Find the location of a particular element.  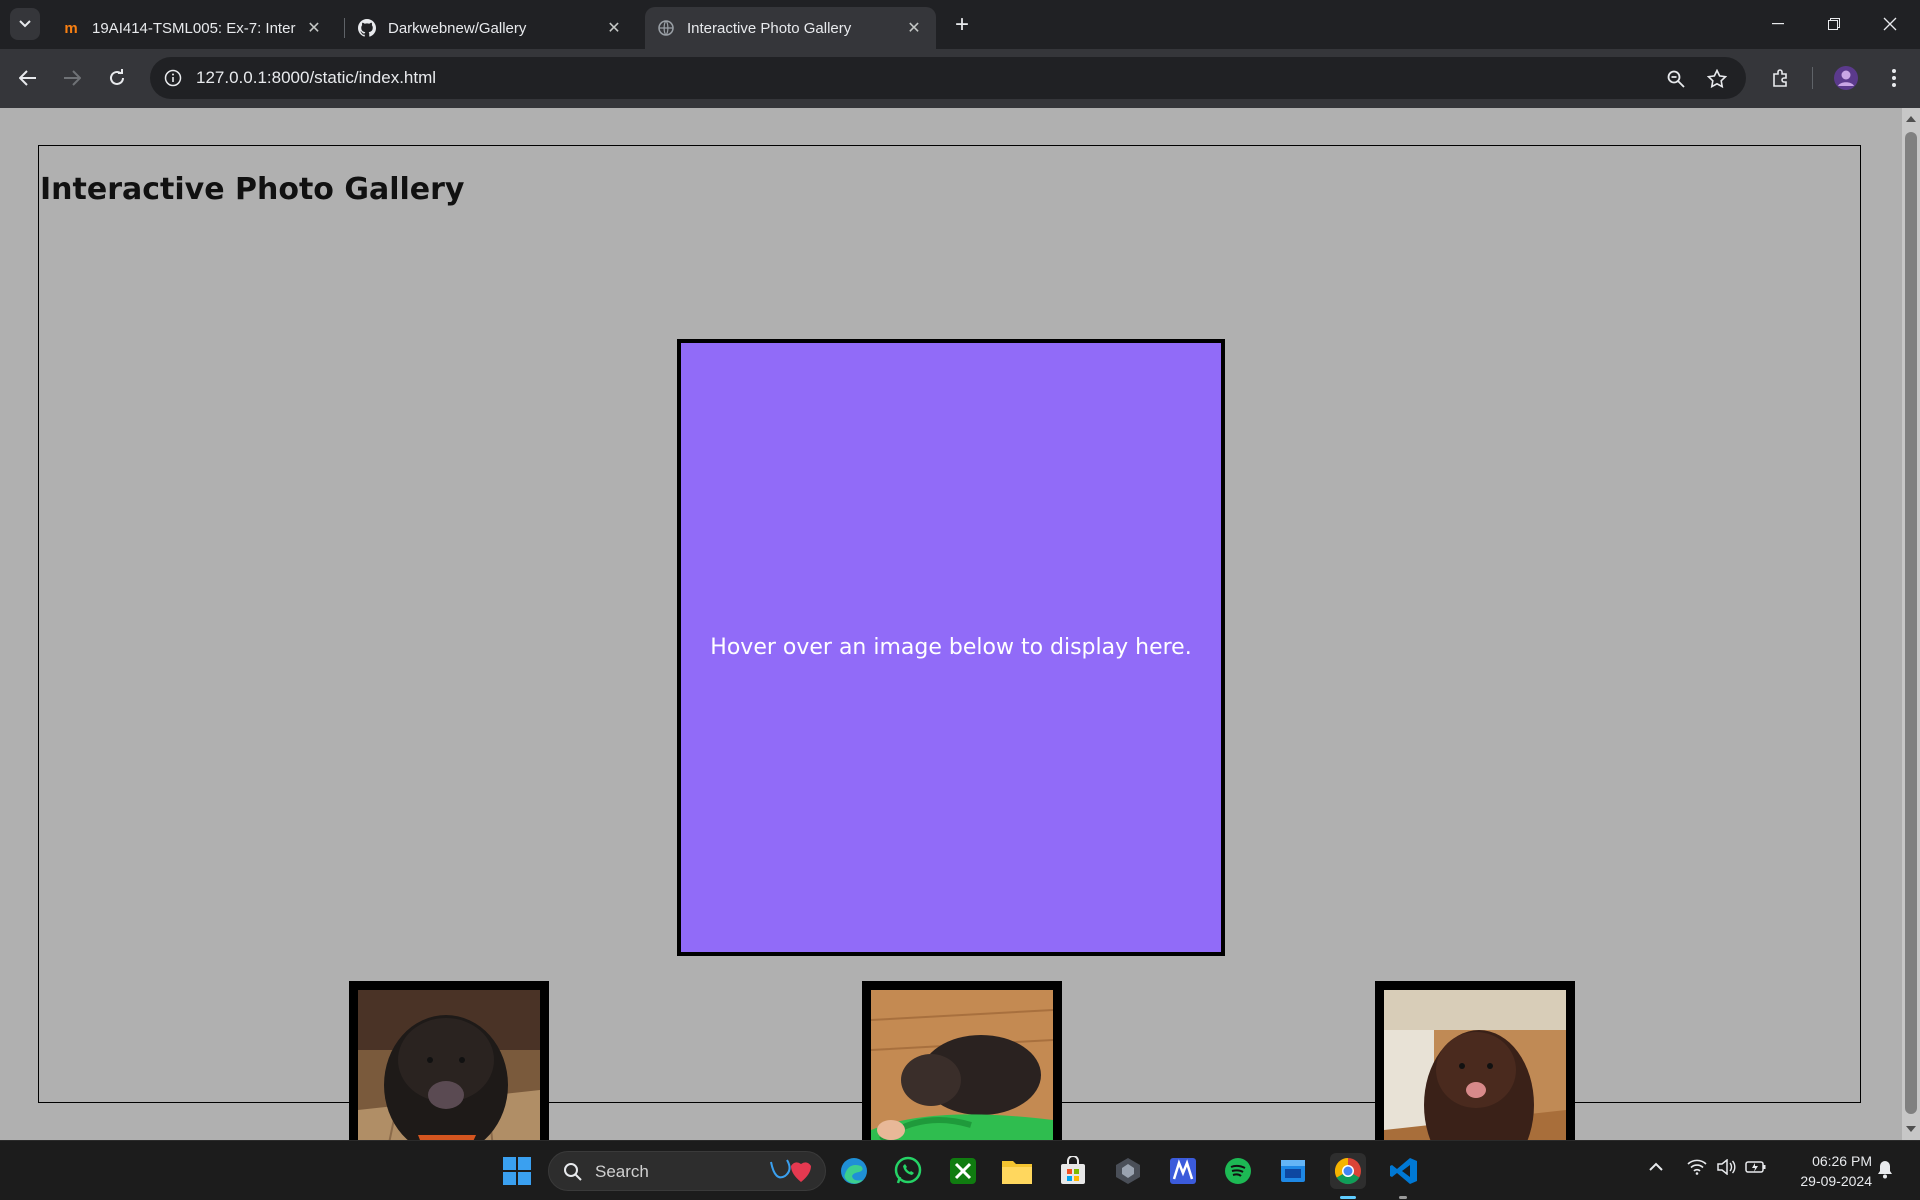

search-highlight-icon is located at coordinates (790, 1170).